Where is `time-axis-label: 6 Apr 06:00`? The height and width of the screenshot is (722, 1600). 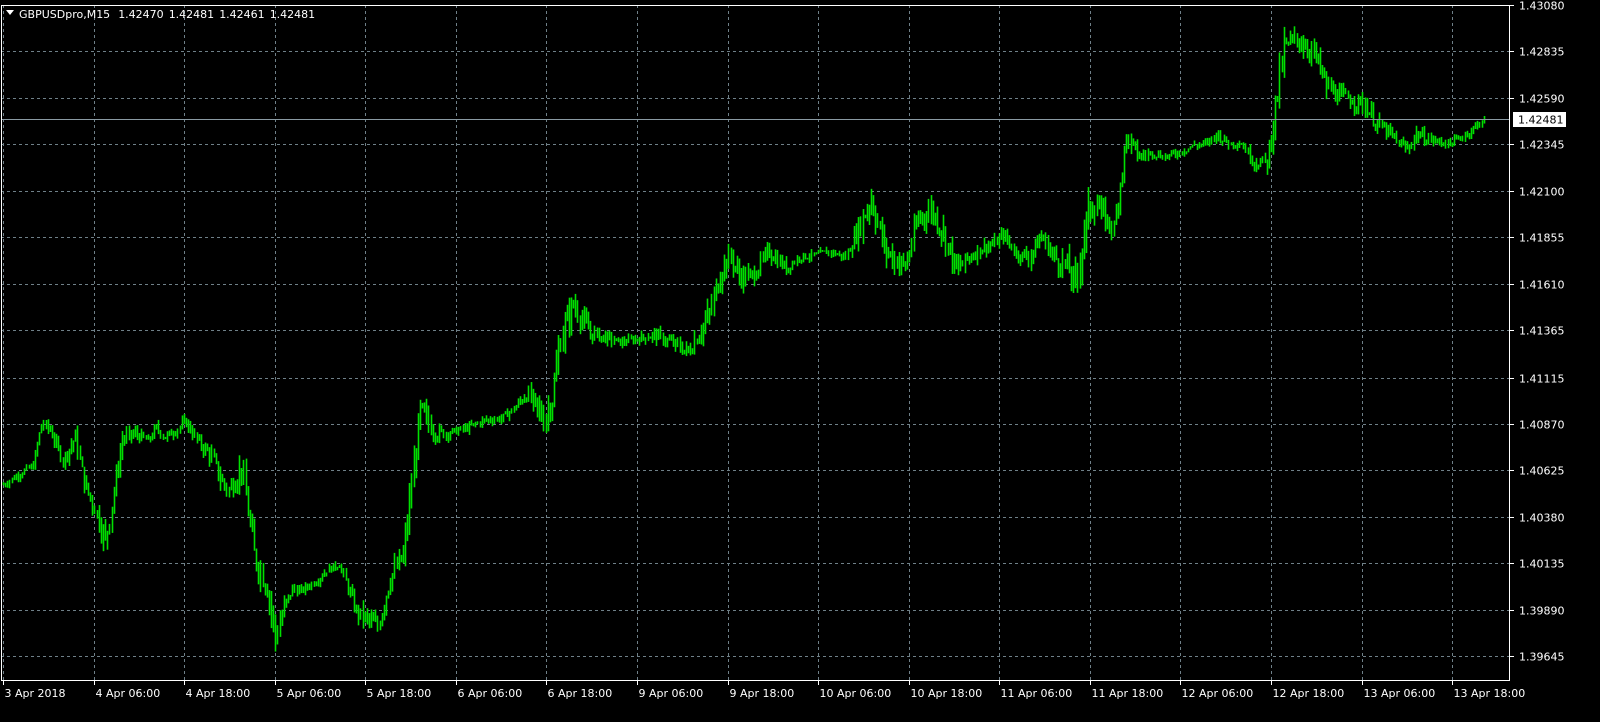 time-axis-label: 6 Apr 06:00 is located at coordinates (490, 693).